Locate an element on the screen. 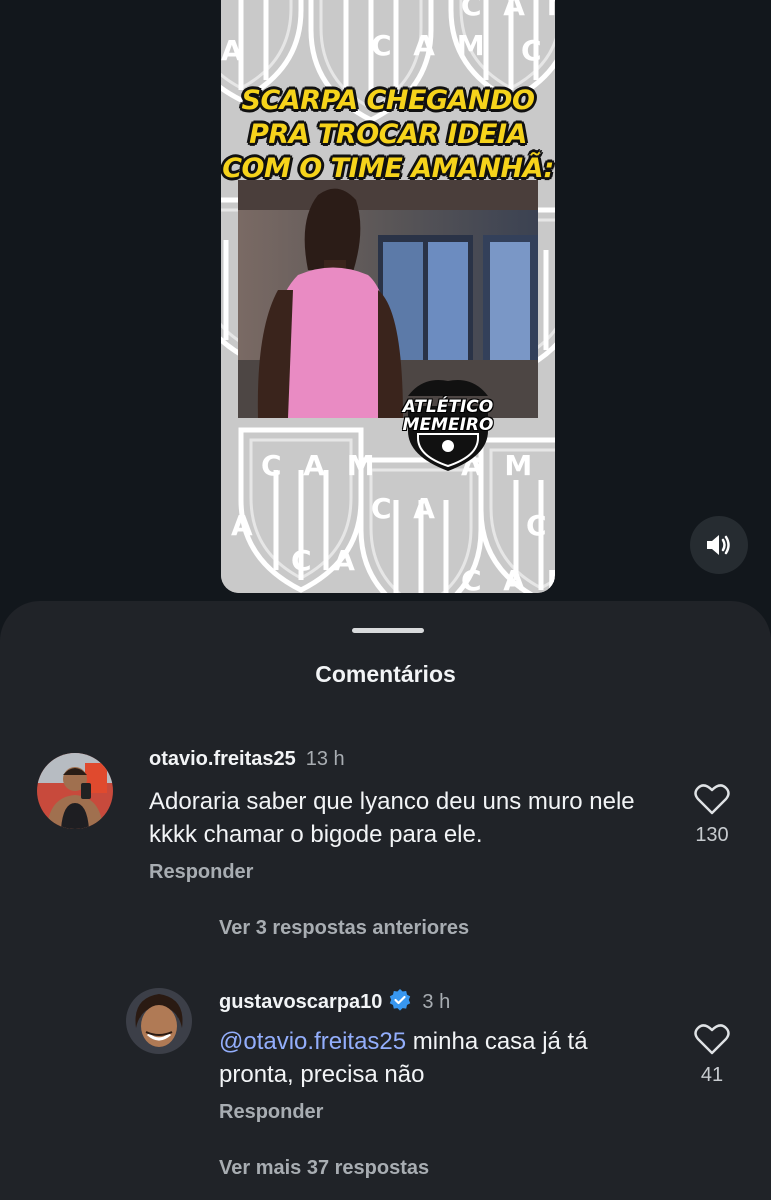  view-previous-replies: Ver 3 respostas anteriores is located at coordinates (344, 928).